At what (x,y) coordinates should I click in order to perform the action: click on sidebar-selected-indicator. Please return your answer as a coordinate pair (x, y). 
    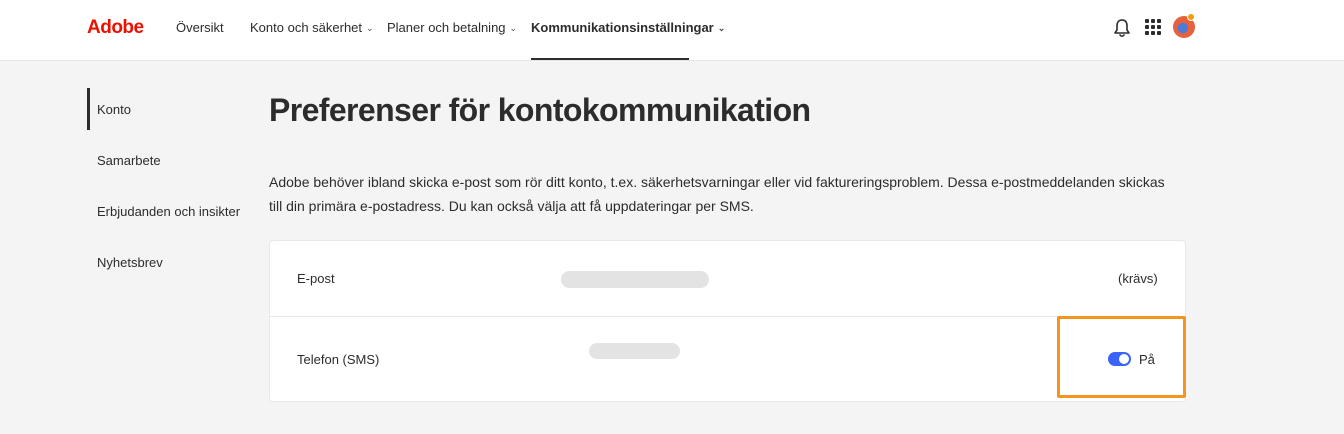
    Looking at the image, I should click on (88, 109).